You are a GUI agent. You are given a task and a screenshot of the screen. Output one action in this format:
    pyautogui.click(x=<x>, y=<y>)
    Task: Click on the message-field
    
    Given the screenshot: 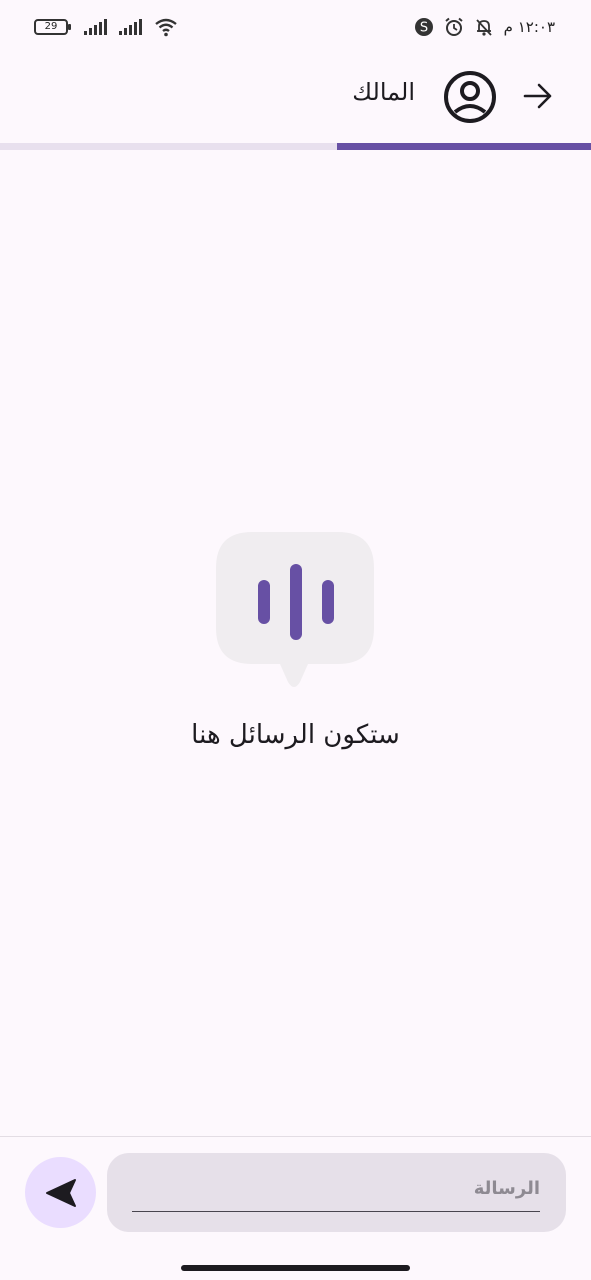 What is the action you would take?
    pyautogui.click(x=336, y=1192)
    